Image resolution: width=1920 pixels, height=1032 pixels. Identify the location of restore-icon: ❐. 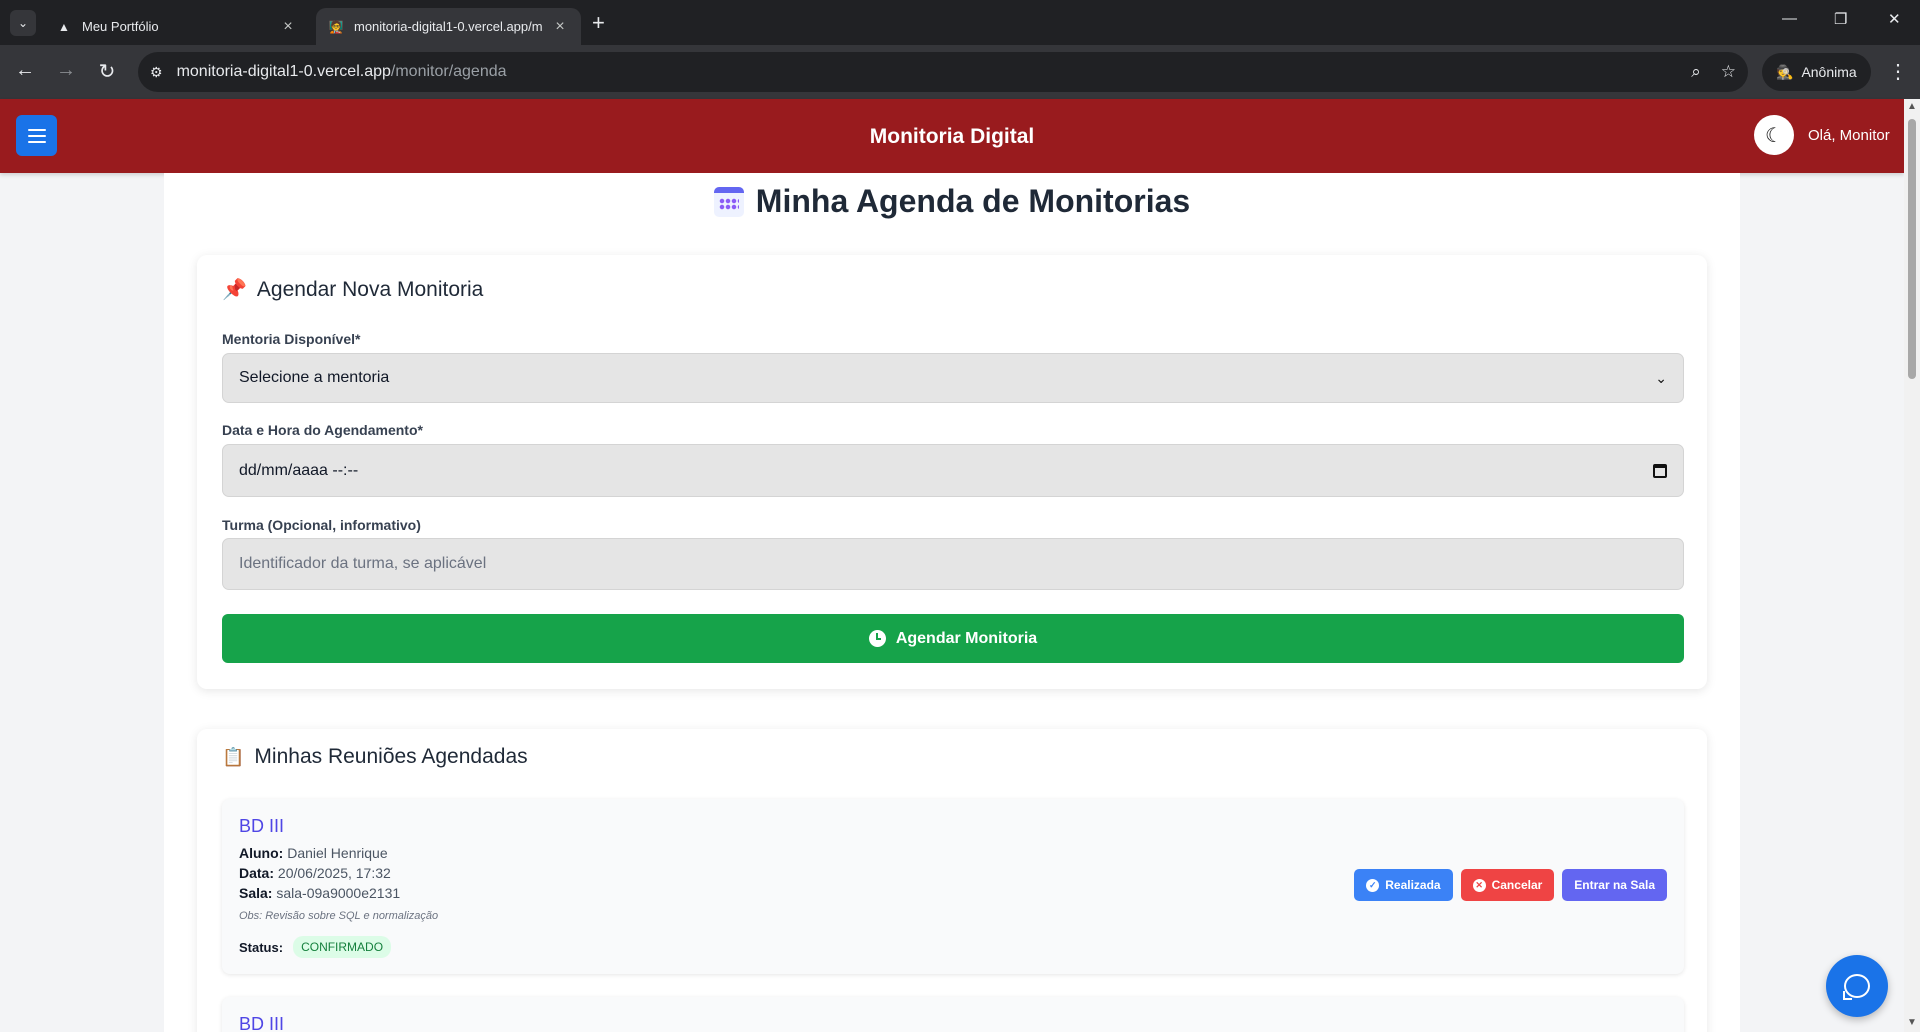
(1840, 19).